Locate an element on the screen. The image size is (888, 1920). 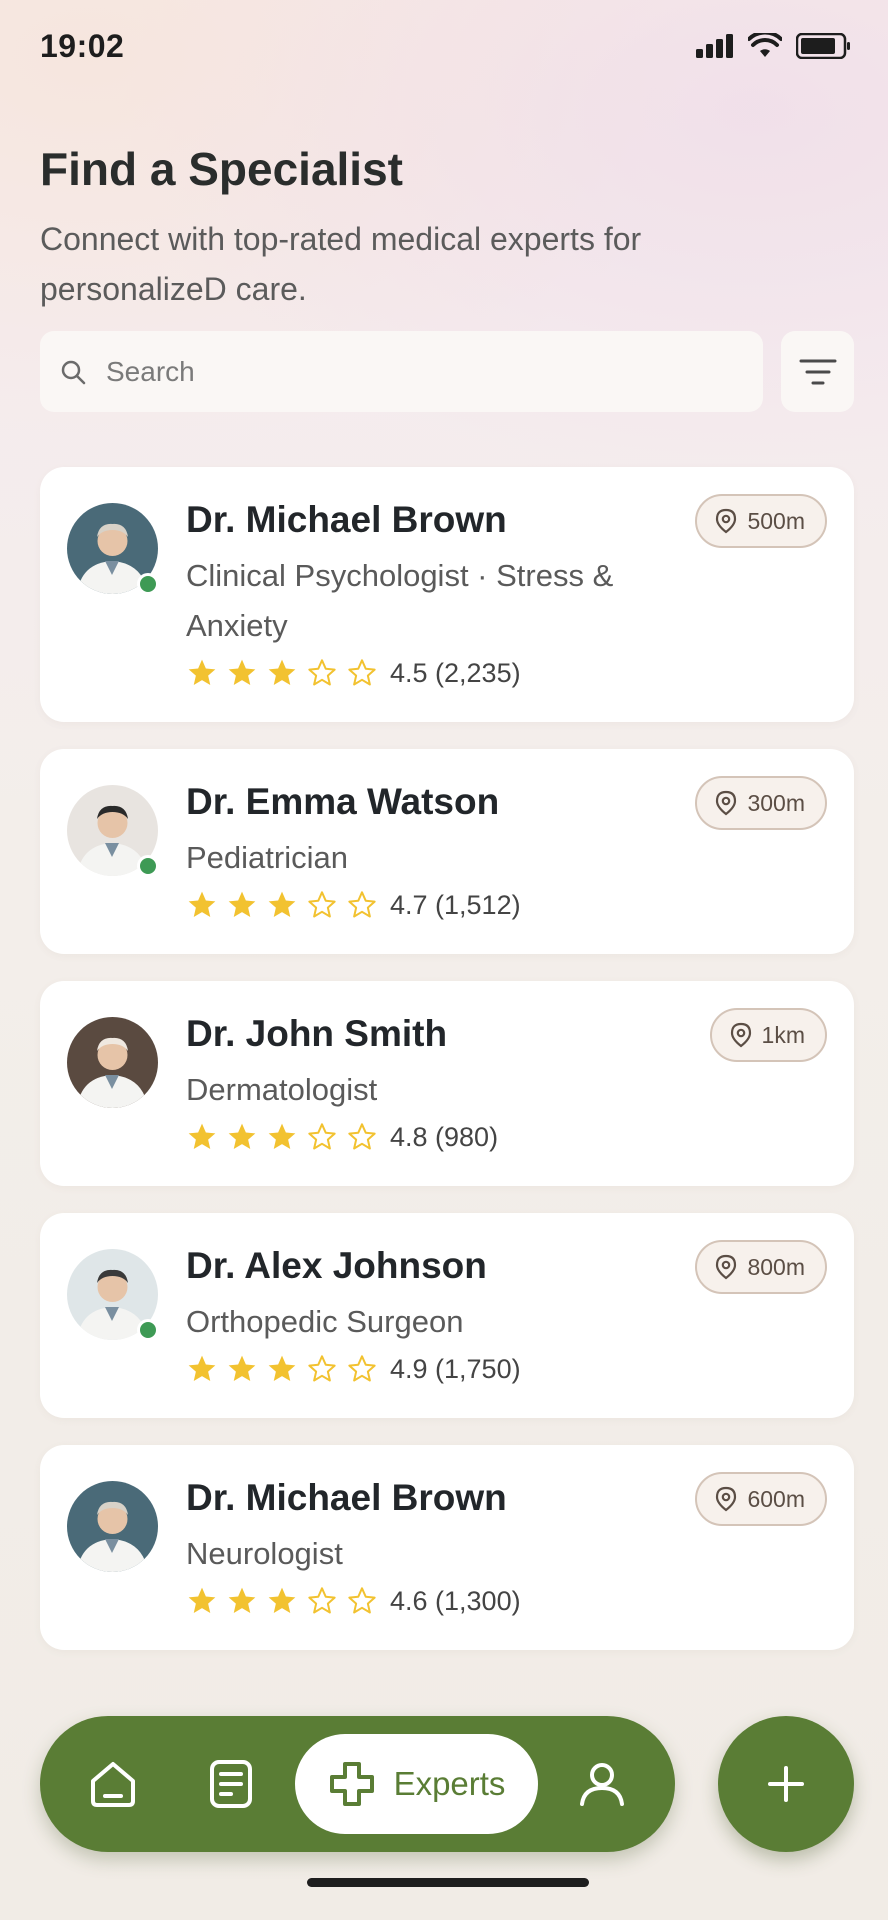
document-icon is located at coordinates (231, 1784).